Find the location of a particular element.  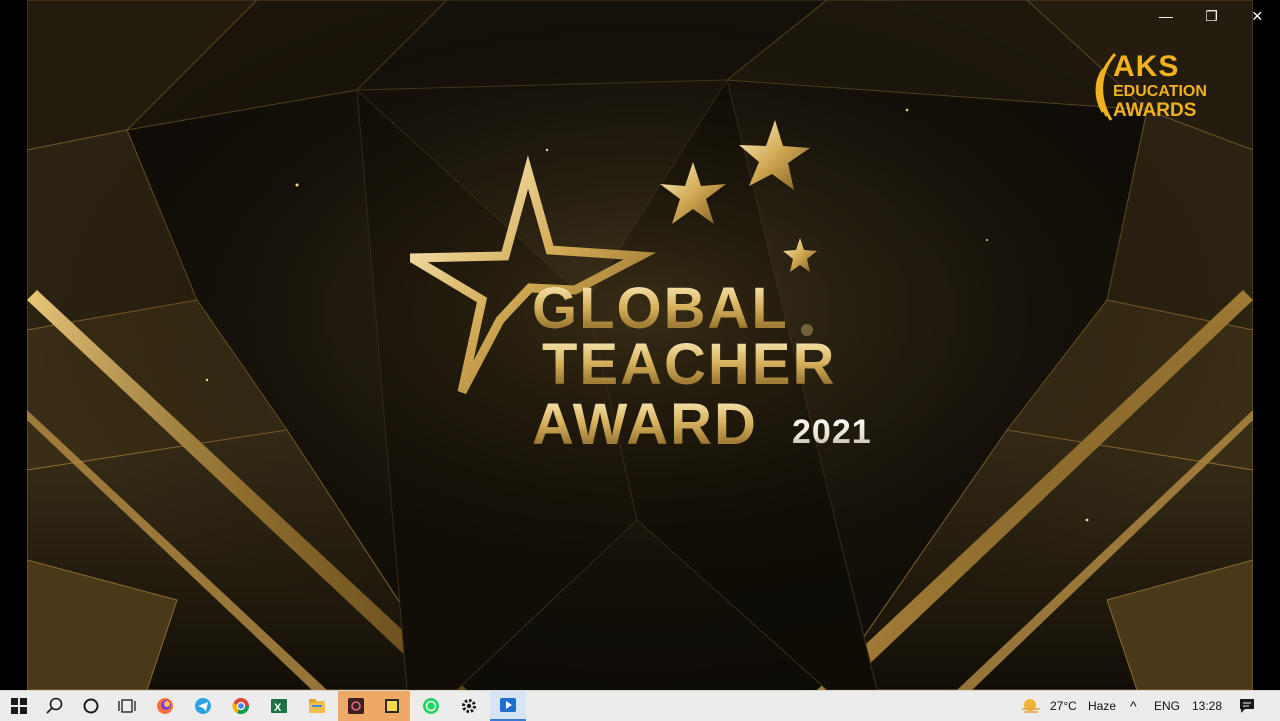

start-icon is located at coordinates (19, 706).